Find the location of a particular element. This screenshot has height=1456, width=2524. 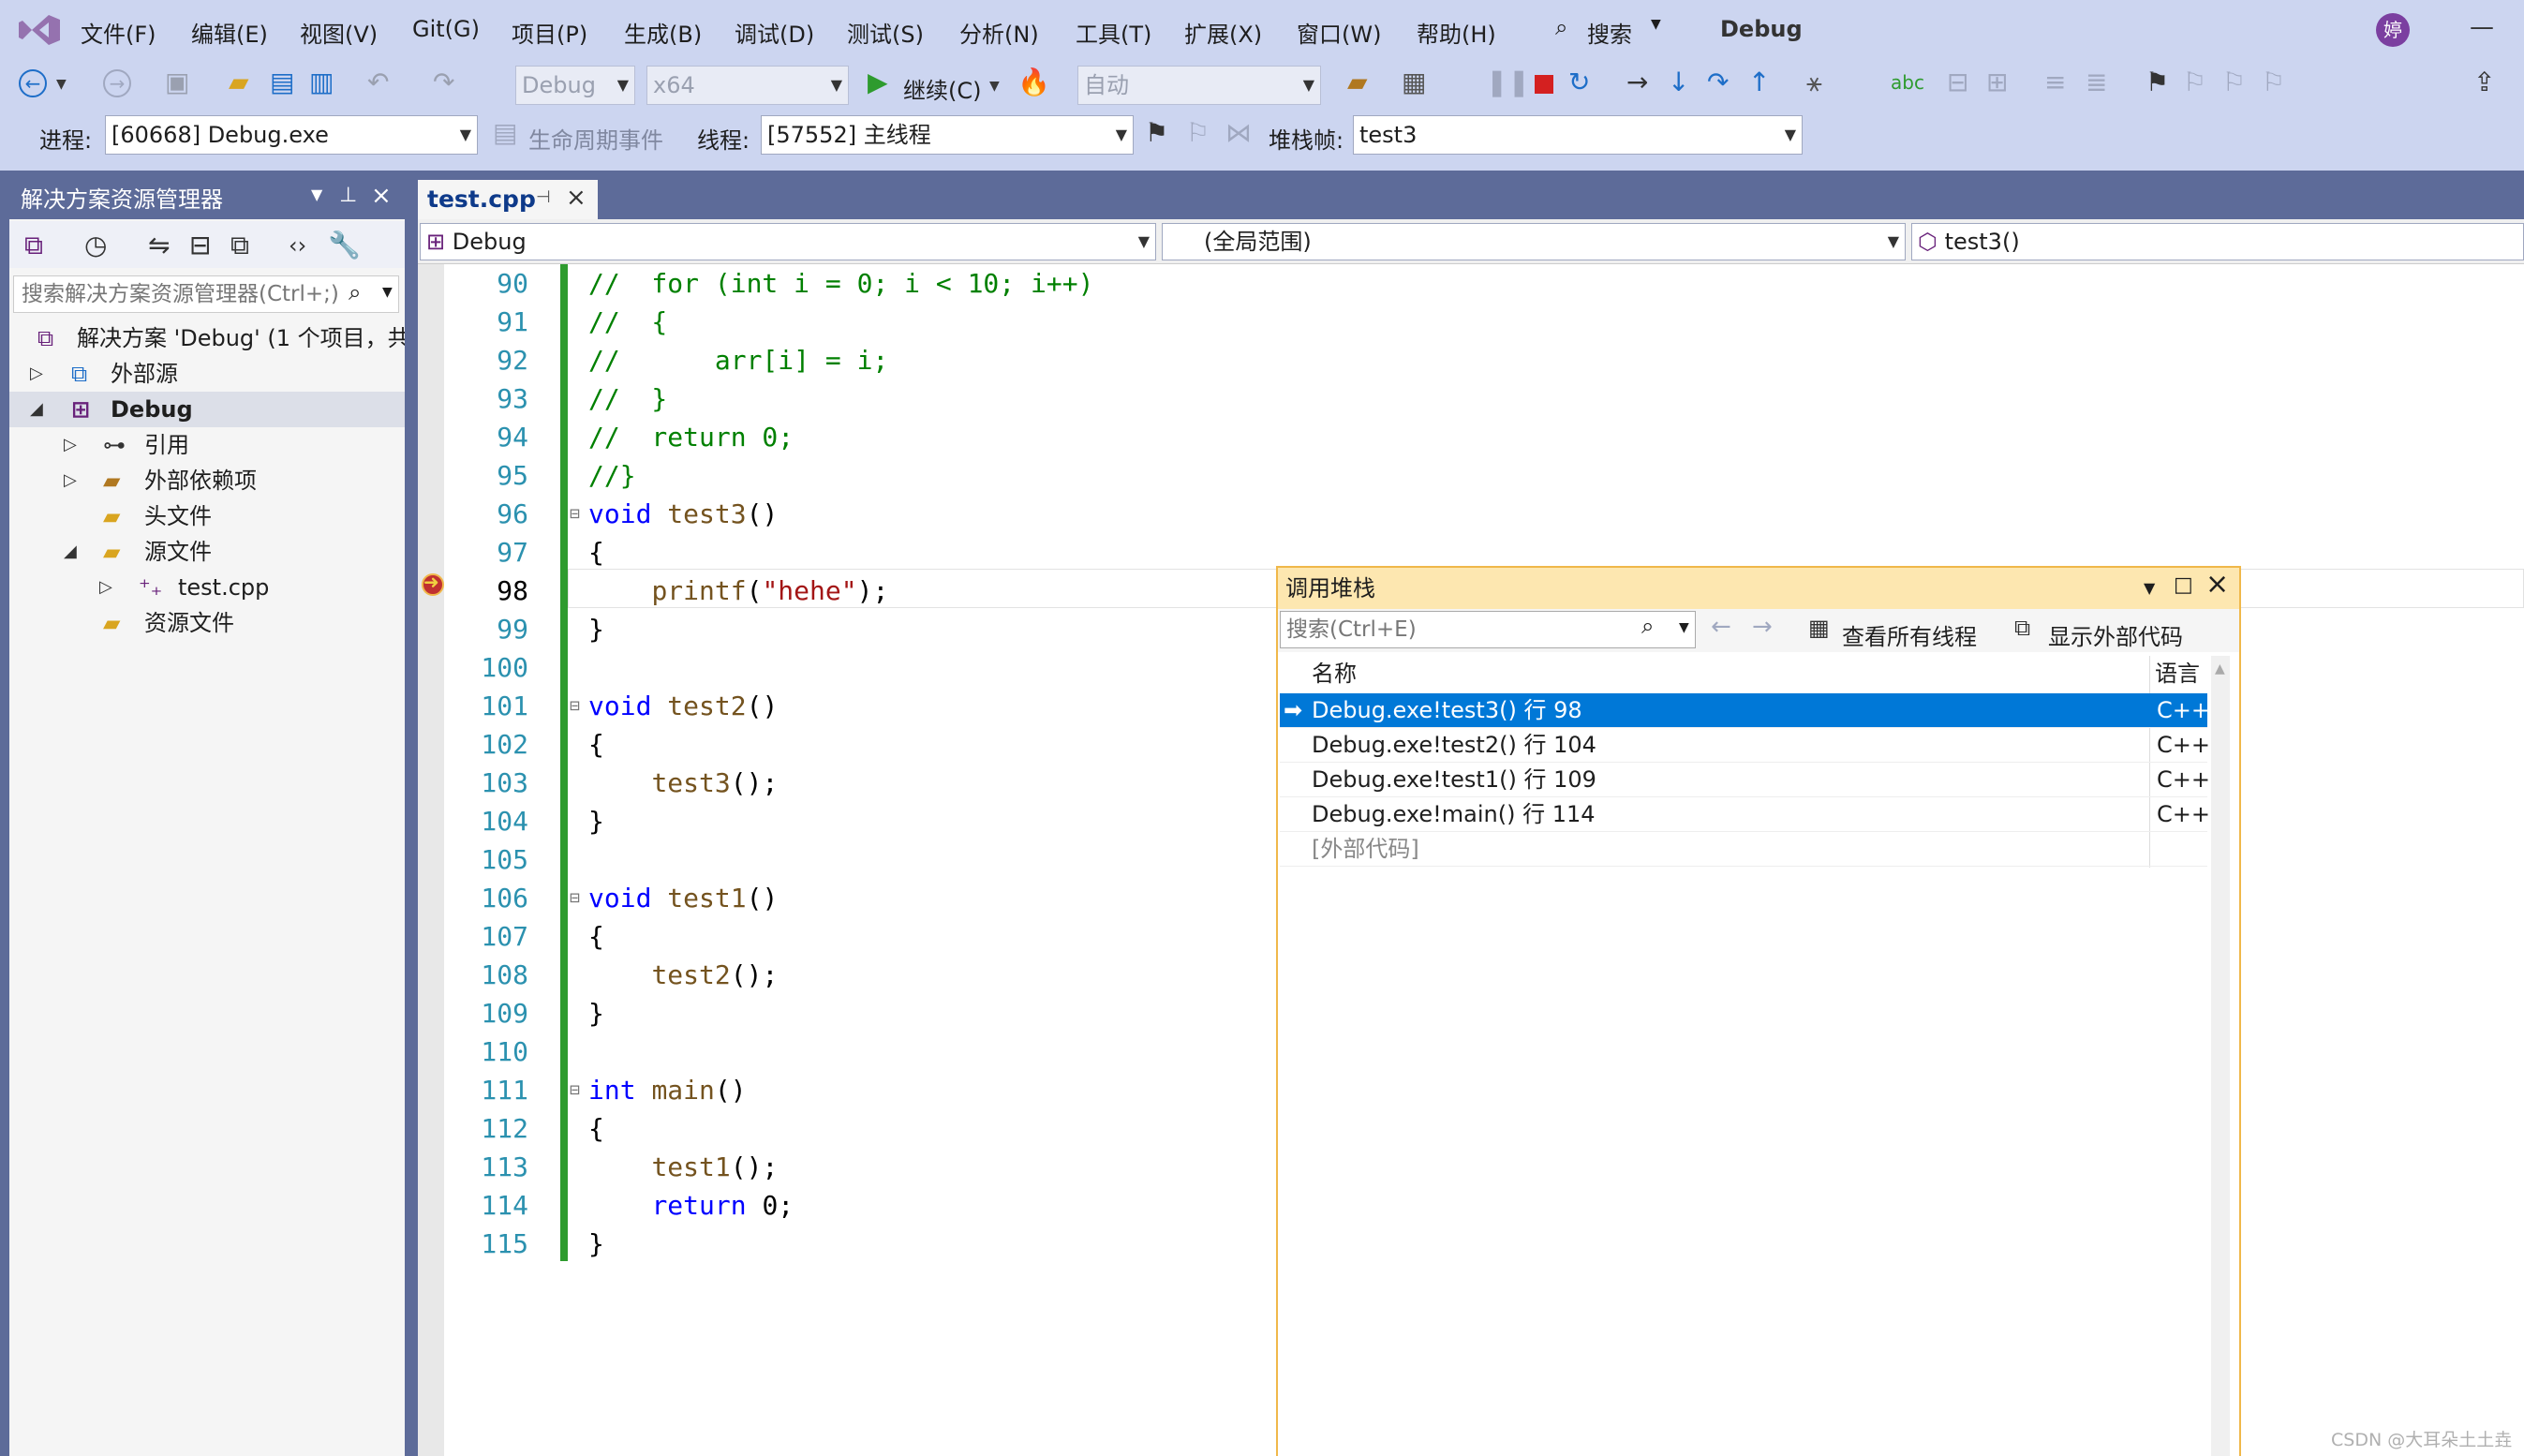

continue-icon: ▶ is located at coordinates (878, 82).